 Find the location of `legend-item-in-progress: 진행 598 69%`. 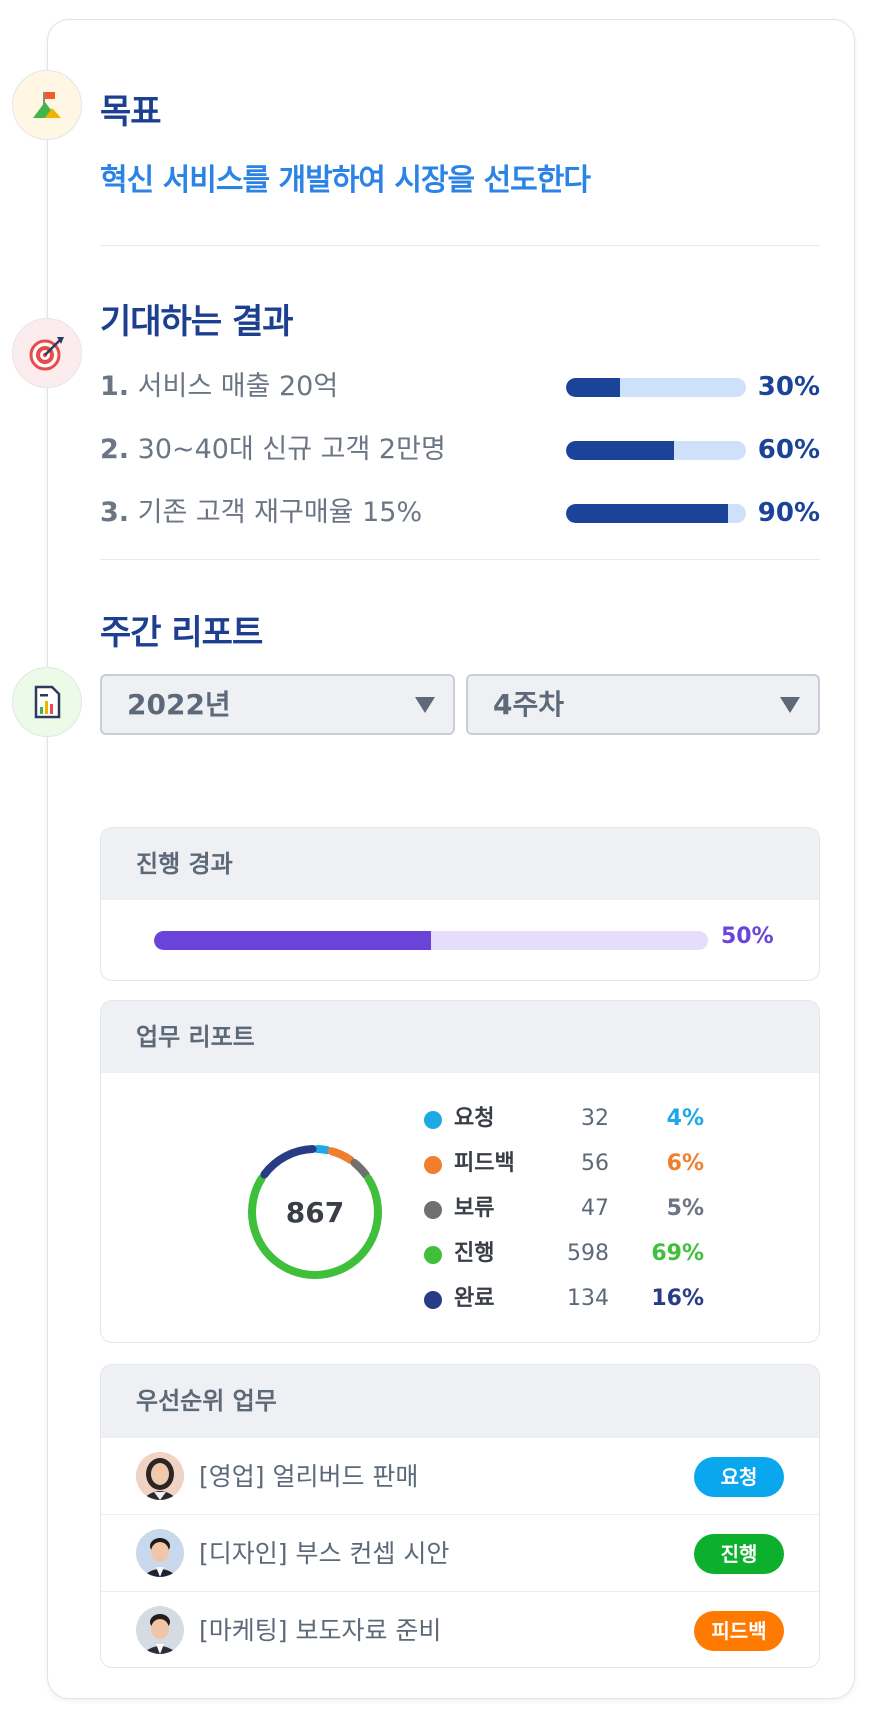

legend-item-in-progress: 진행 598 69% is located at coordinates (564, 1254).